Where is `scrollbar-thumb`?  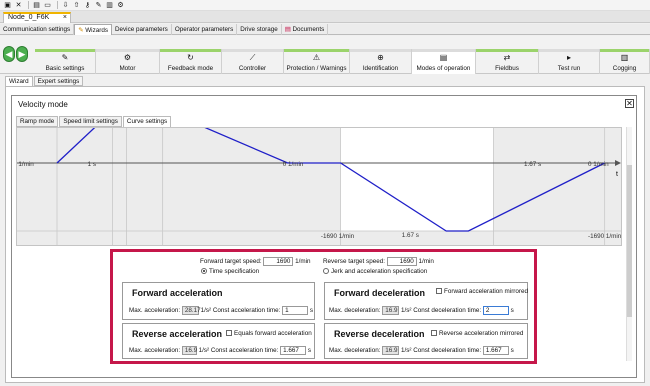
scrollbar-thumb is located at coordinates (629, 241).